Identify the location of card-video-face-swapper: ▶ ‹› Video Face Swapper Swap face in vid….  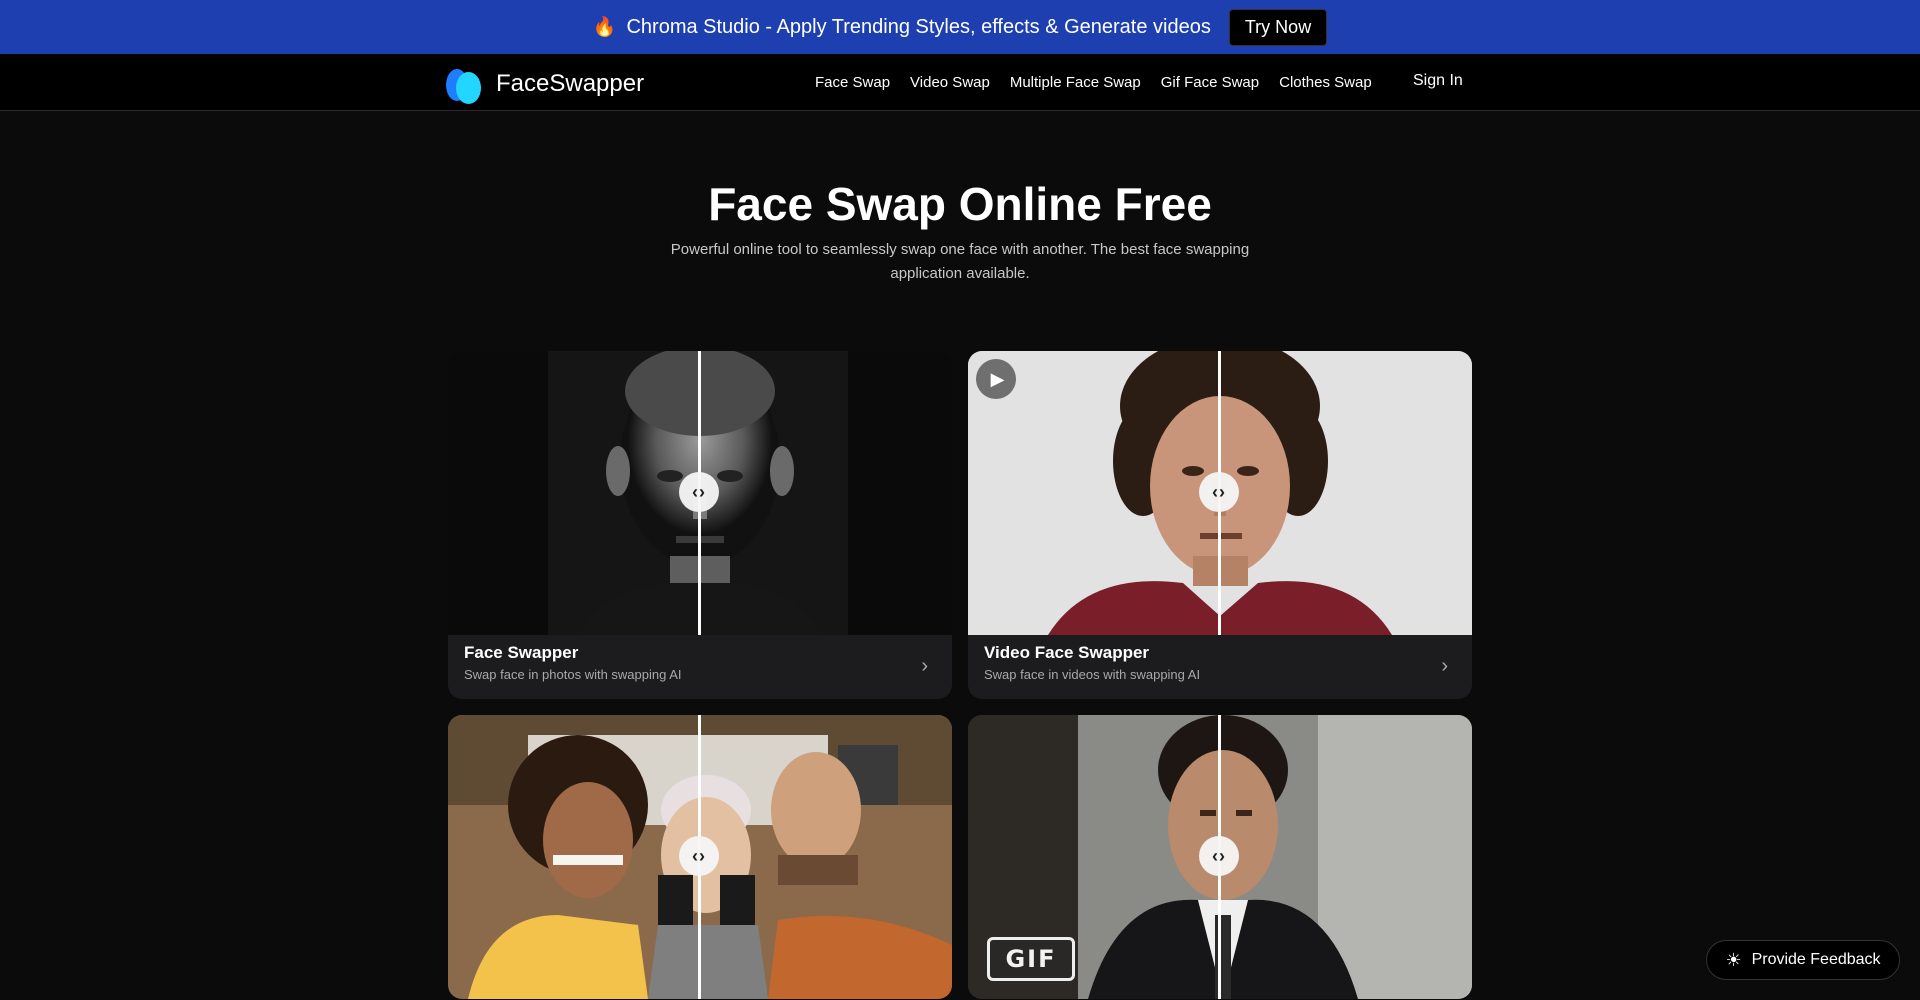
(1220, 525).